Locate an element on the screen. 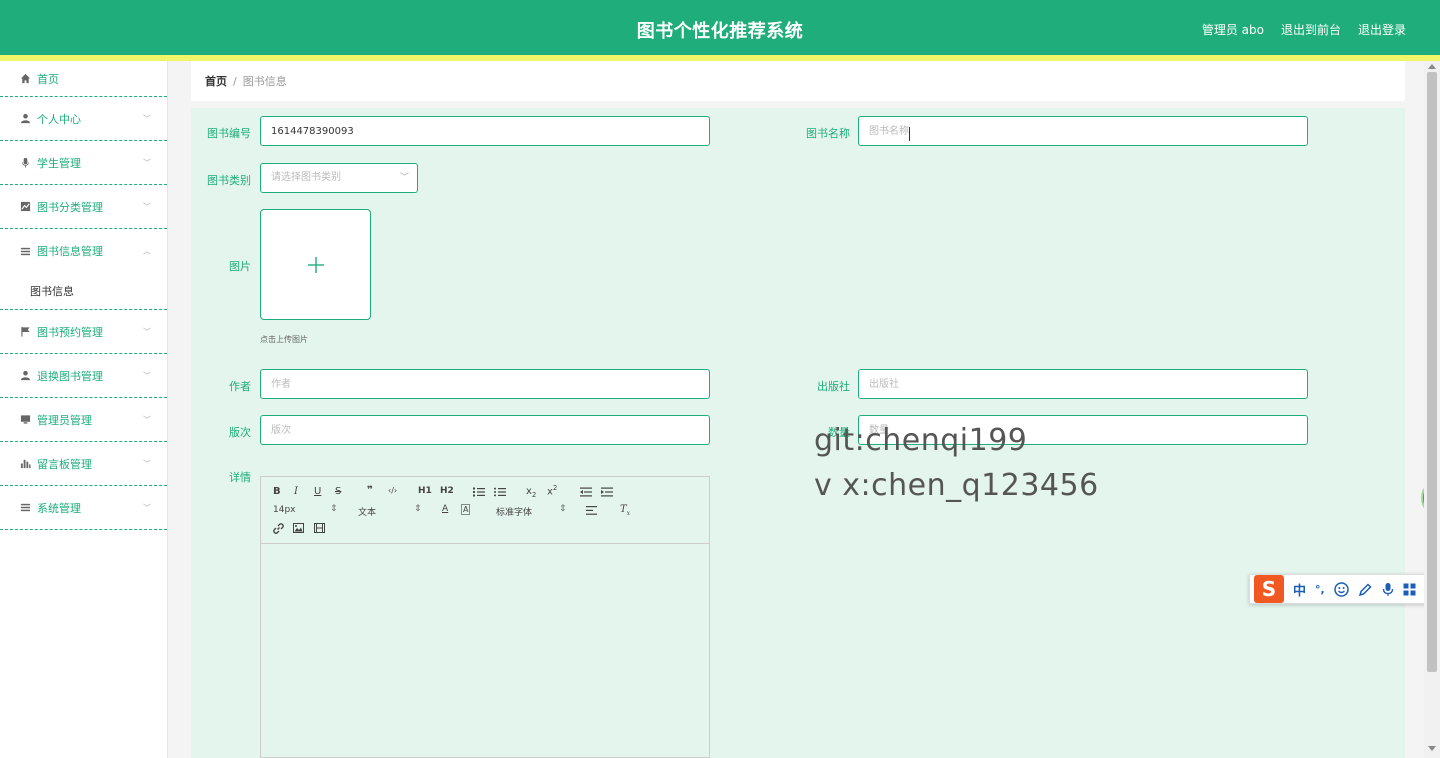 Image resolution: width=1440 pixels, height=758 pixels. watermark-line-1: git:chenqi199 is located at coordinates (921, 440).